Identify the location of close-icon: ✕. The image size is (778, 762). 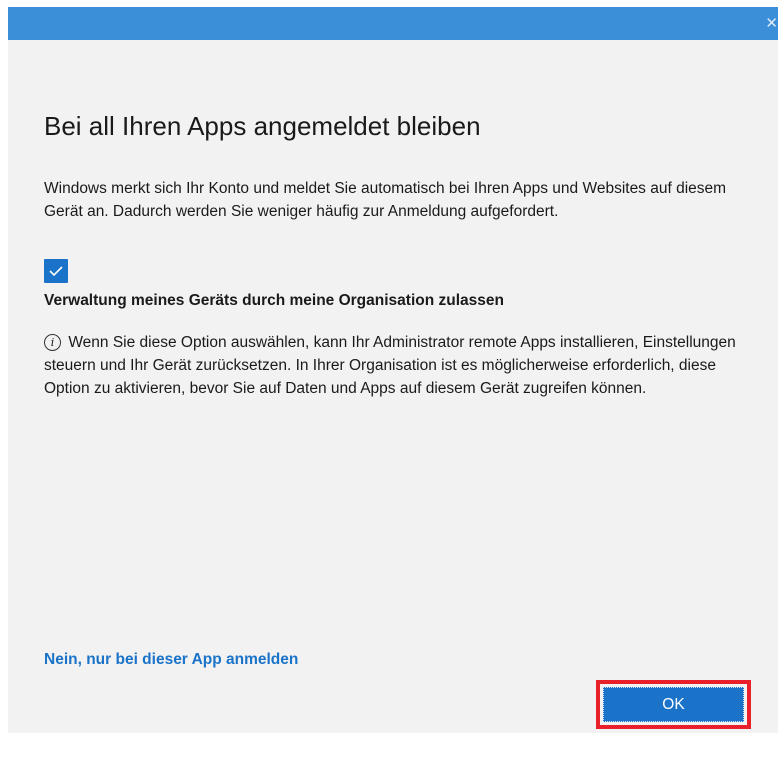
(771, 23).